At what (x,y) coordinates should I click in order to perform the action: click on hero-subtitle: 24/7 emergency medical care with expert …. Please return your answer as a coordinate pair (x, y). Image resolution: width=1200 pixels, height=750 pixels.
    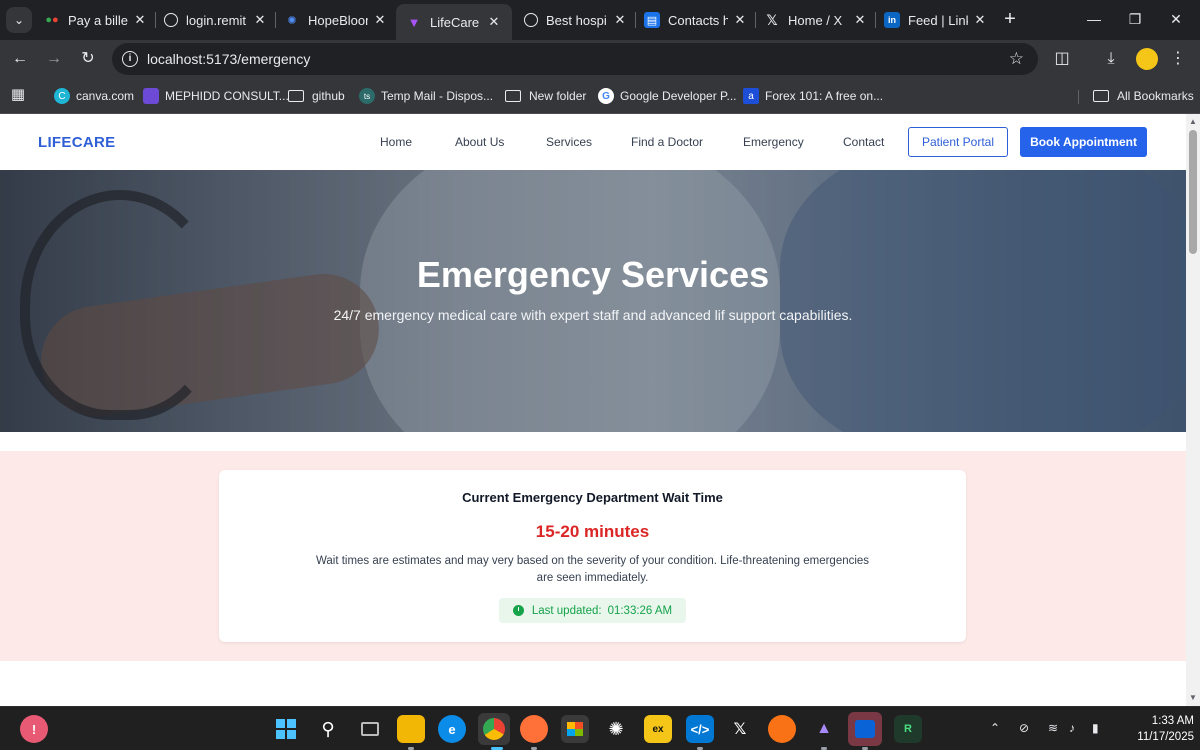
    Looking at the image, I should click on (593, 315).